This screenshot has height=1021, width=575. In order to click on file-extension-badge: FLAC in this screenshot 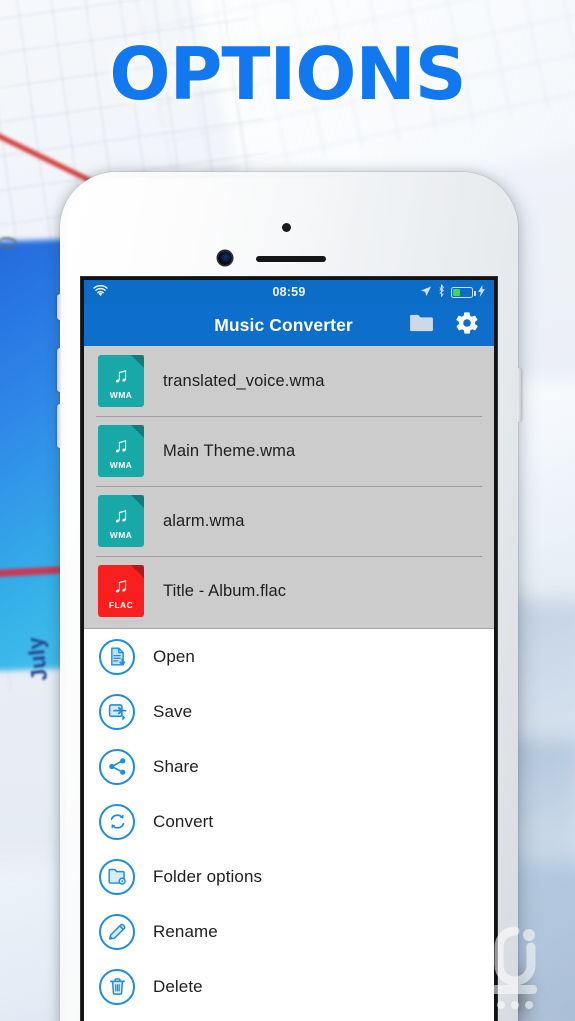, I will do `click(121, 604)`.